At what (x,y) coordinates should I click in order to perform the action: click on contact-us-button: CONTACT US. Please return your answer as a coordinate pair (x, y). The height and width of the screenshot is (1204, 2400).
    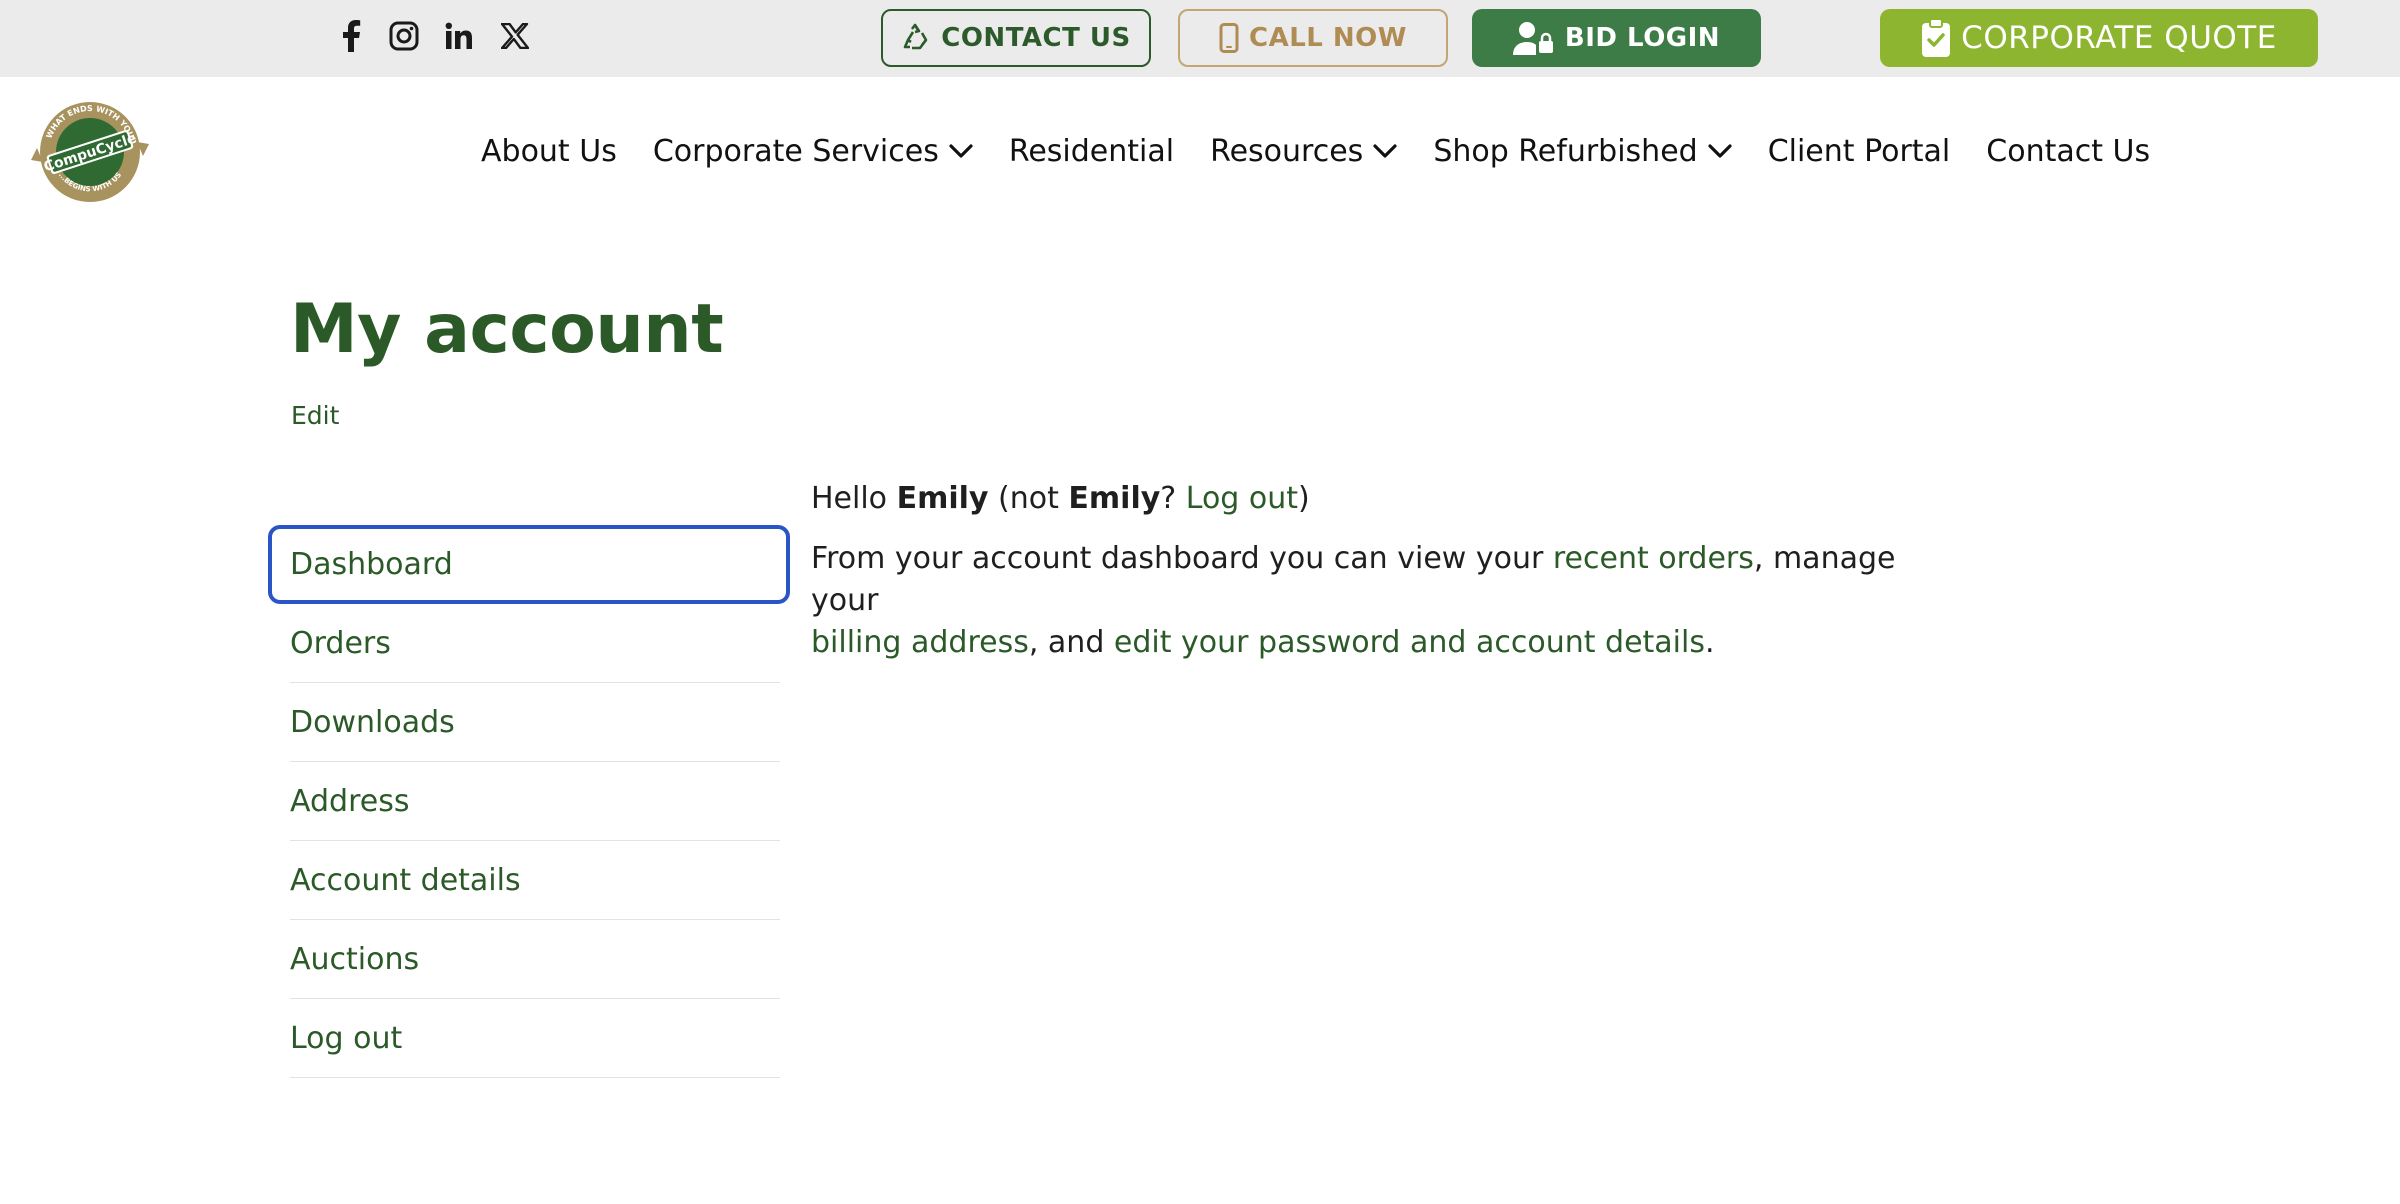
    Looking at the image, I should click on (1016, 38).